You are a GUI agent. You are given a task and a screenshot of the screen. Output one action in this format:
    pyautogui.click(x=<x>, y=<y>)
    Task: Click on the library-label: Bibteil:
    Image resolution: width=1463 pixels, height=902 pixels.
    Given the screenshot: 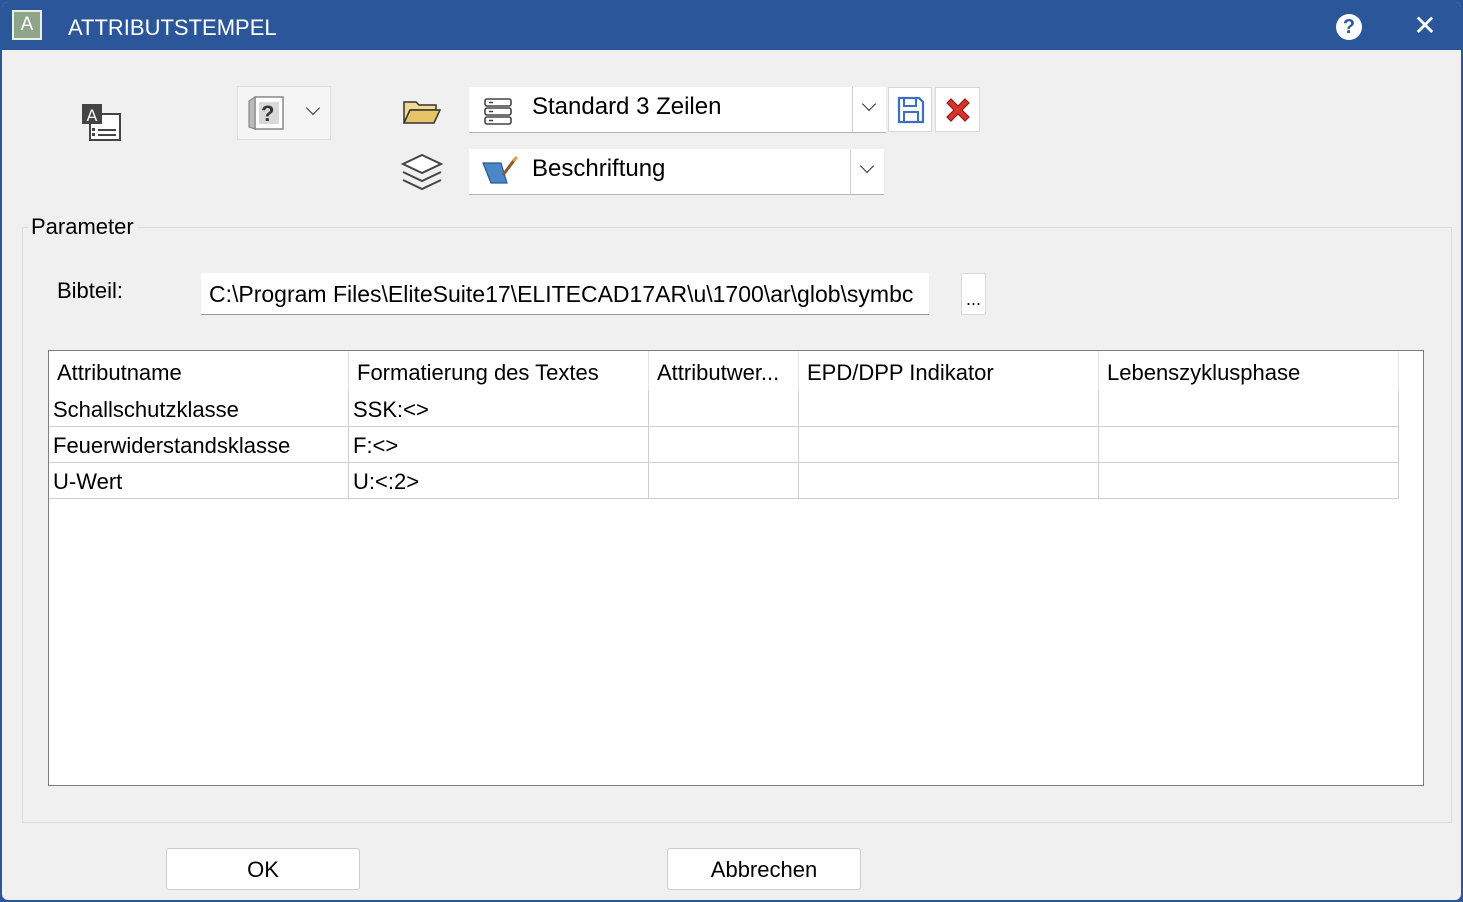 What is the action you would take?
    pyautogui.click(x=90, y=290)
    